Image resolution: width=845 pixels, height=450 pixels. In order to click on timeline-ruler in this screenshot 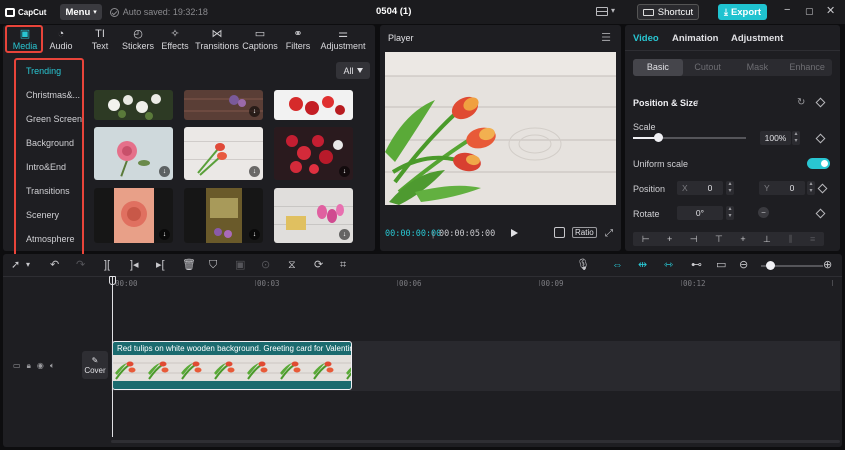, I will do `click(422, 276)`.